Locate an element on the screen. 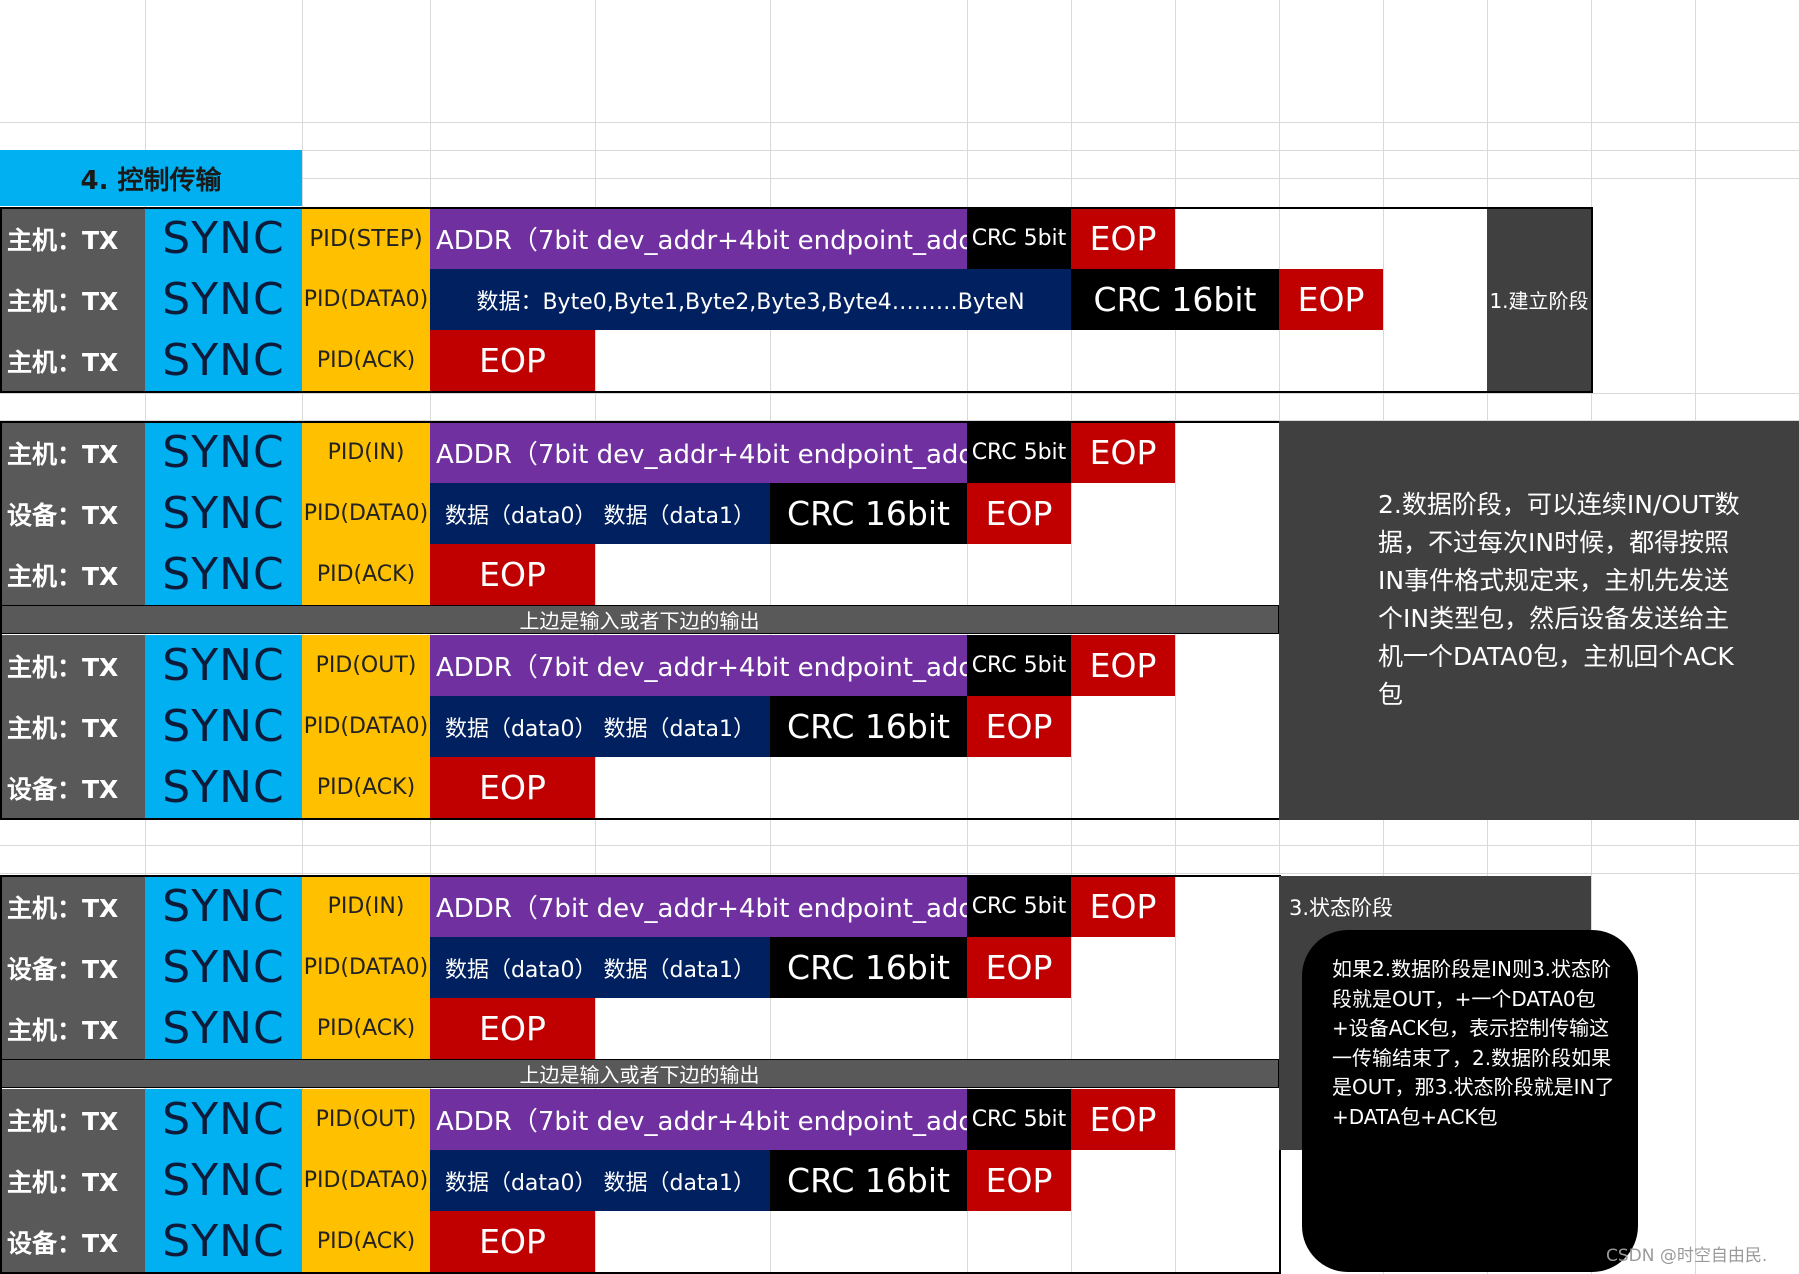  stage3-label: 3.状态阶段 is located at coordinates (1341, 908).